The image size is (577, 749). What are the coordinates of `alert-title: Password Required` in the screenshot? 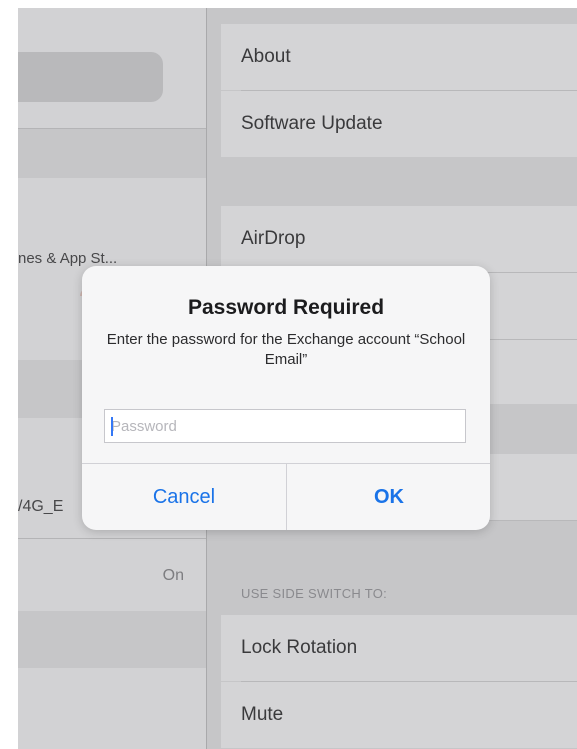 It's located at (286, 307).